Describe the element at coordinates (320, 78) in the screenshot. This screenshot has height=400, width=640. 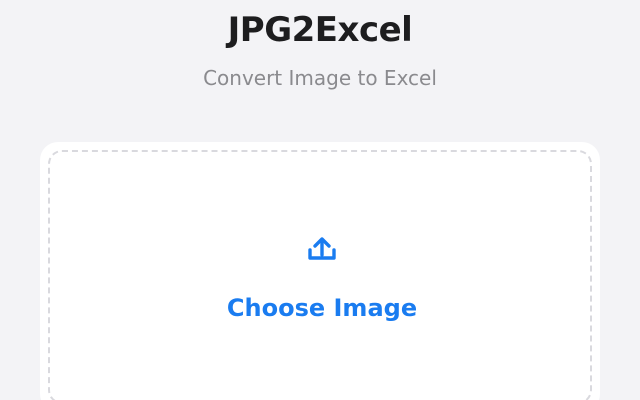
I see `page-subtitle: Convert Image to Excel` at that location.